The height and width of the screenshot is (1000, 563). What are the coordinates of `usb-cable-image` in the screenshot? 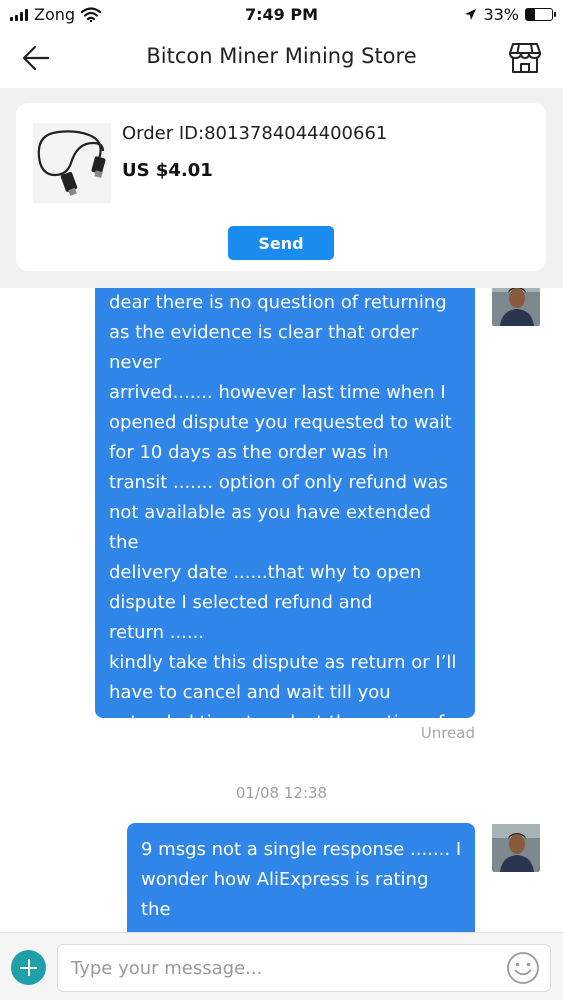 It's located at (71, 163).